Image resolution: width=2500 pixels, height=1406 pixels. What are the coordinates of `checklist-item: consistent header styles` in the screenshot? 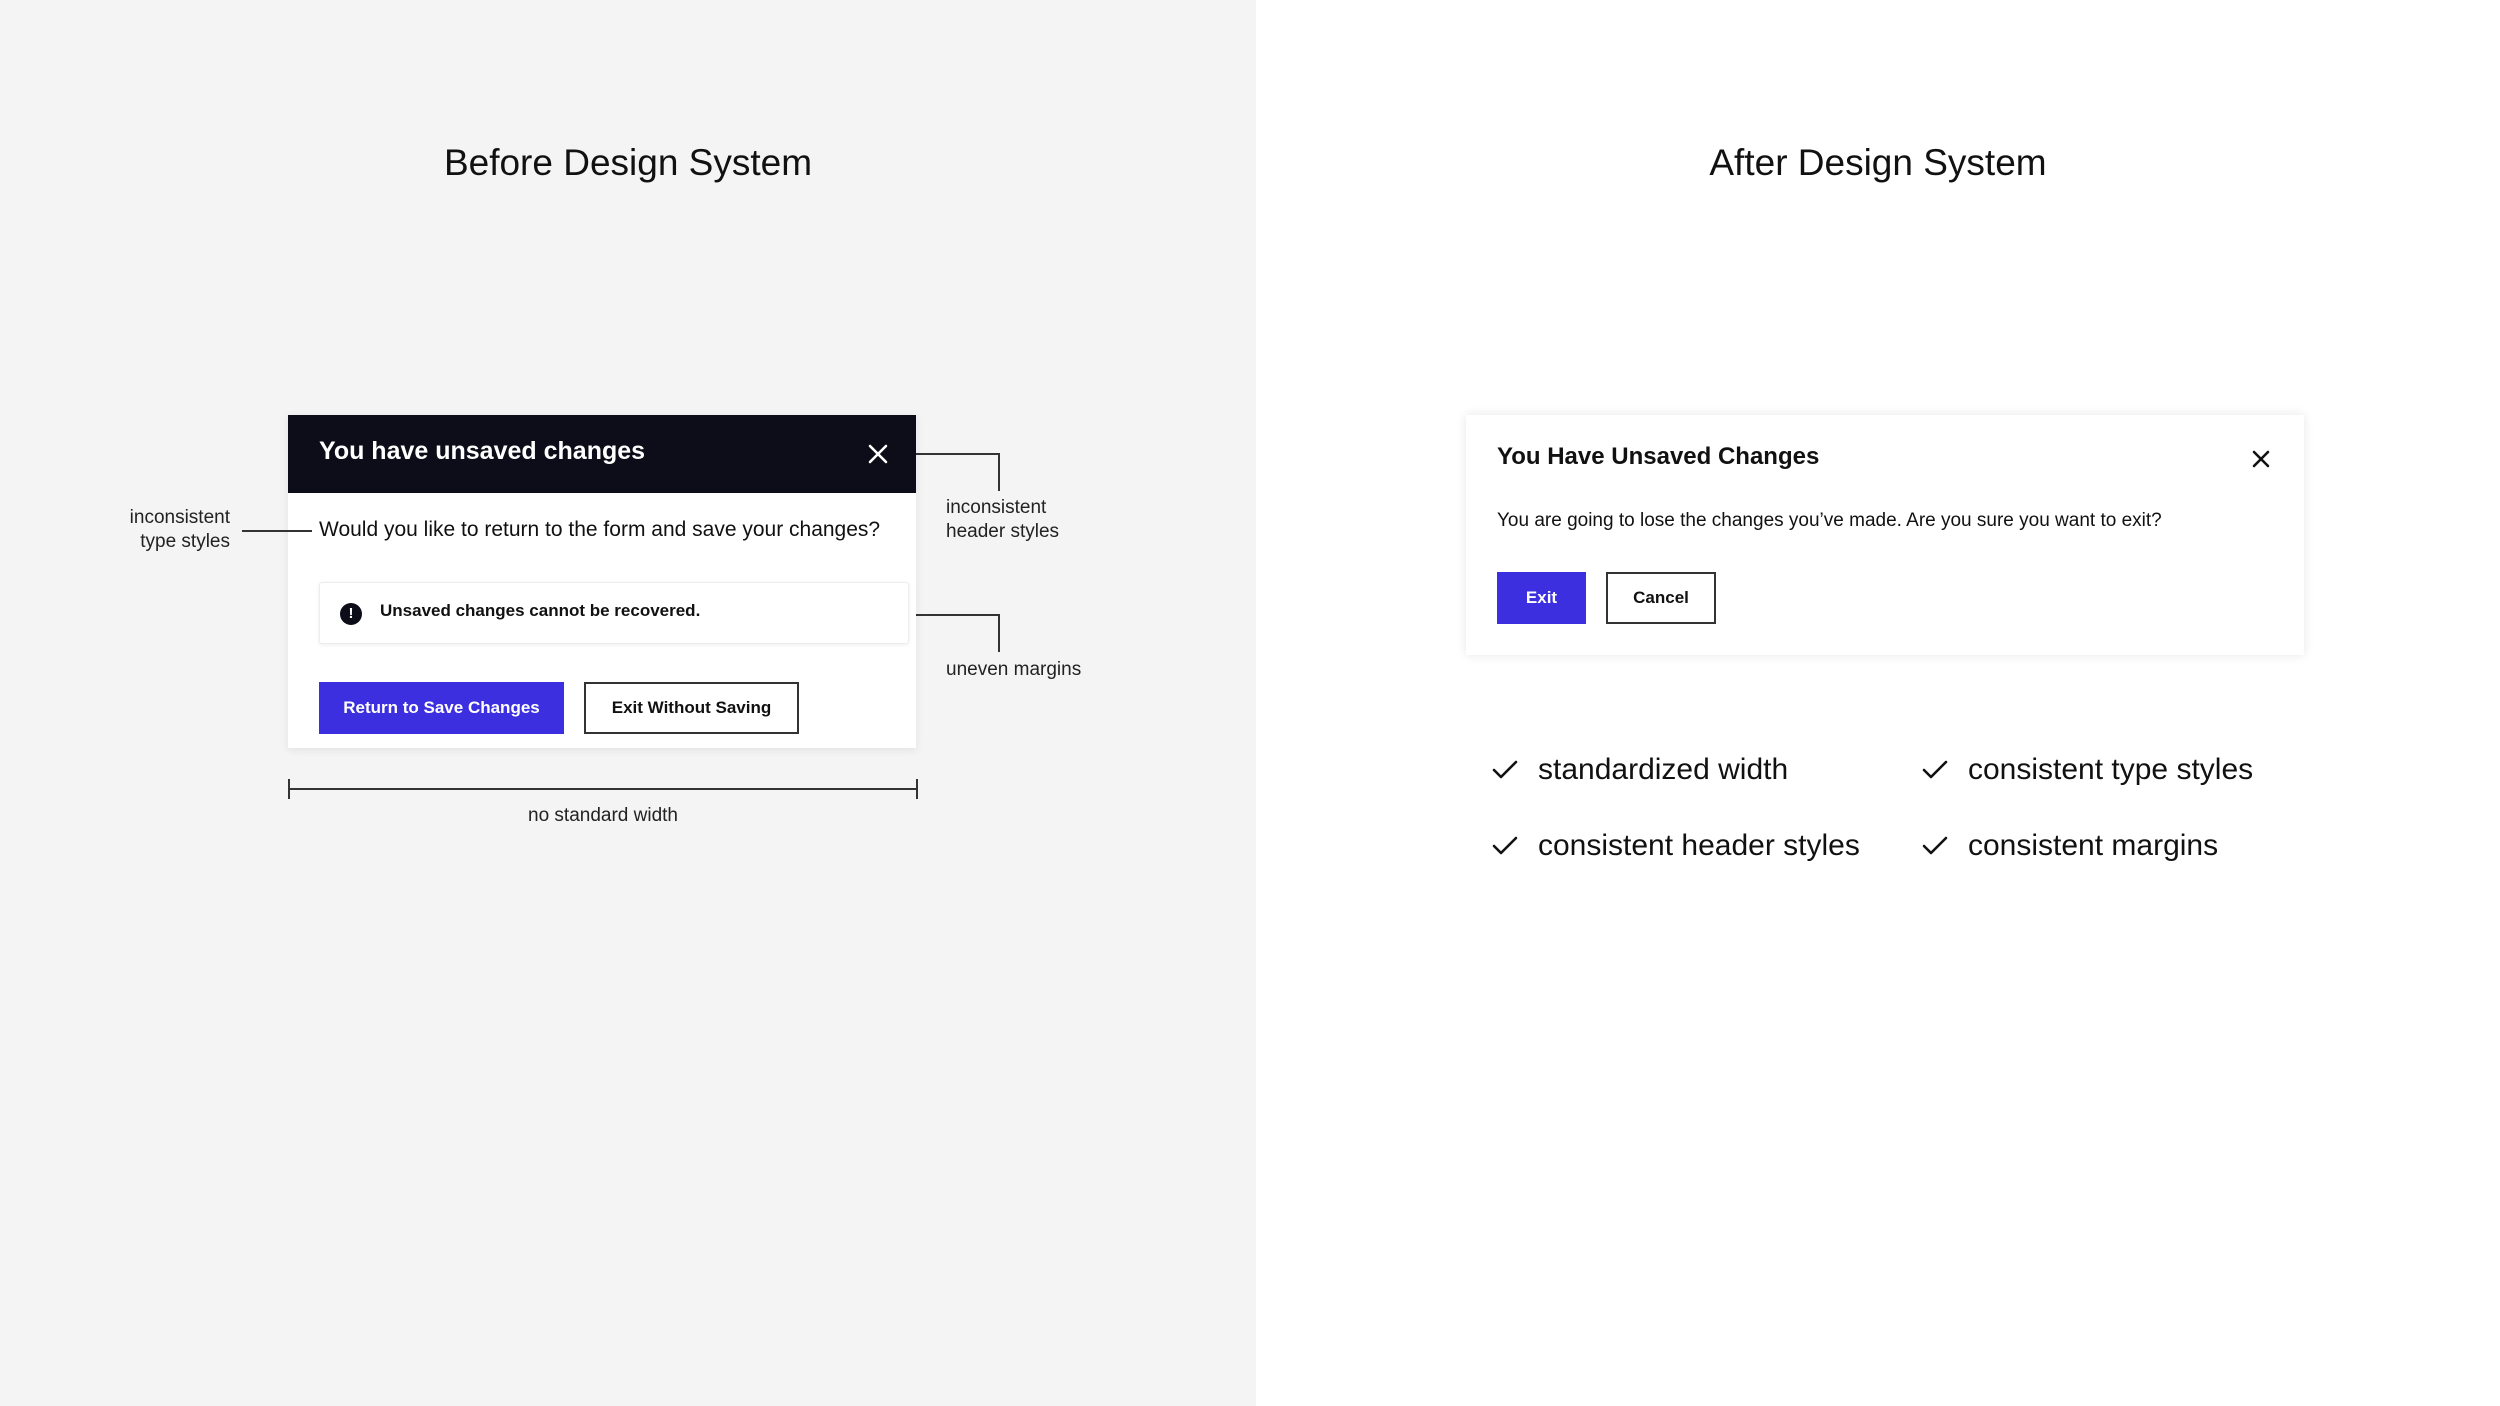 It's located at (1676, 846).